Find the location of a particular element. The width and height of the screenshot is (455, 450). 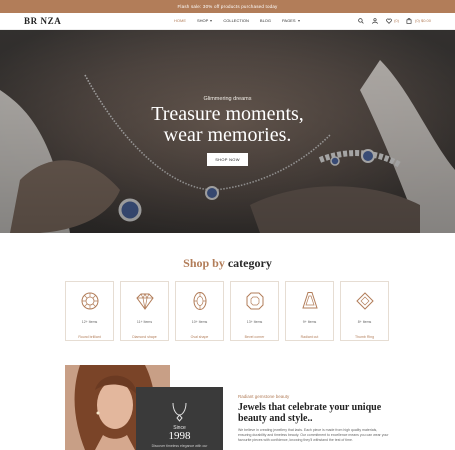

logo: BR NZA is located at coordinates (42, 21).